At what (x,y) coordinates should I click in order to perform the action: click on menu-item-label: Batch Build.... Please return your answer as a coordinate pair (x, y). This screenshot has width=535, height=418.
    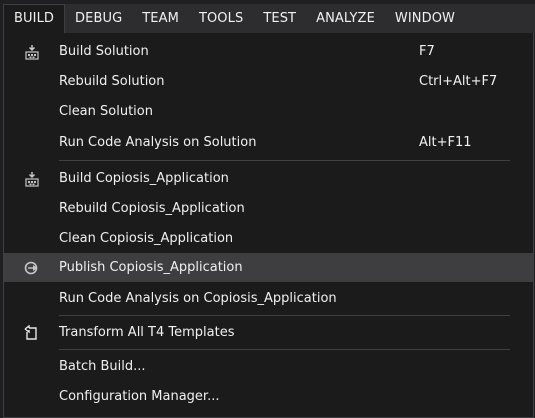
    Looking at the image, I should click on (102, 366).